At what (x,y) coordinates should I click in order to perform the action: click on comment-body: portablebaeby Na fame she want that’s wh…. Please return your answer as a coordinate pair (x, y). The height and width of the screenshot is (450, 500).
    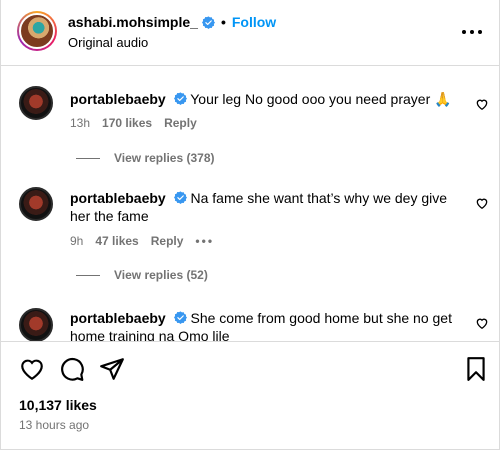
    Looking at the image, I should click on (267, 207).